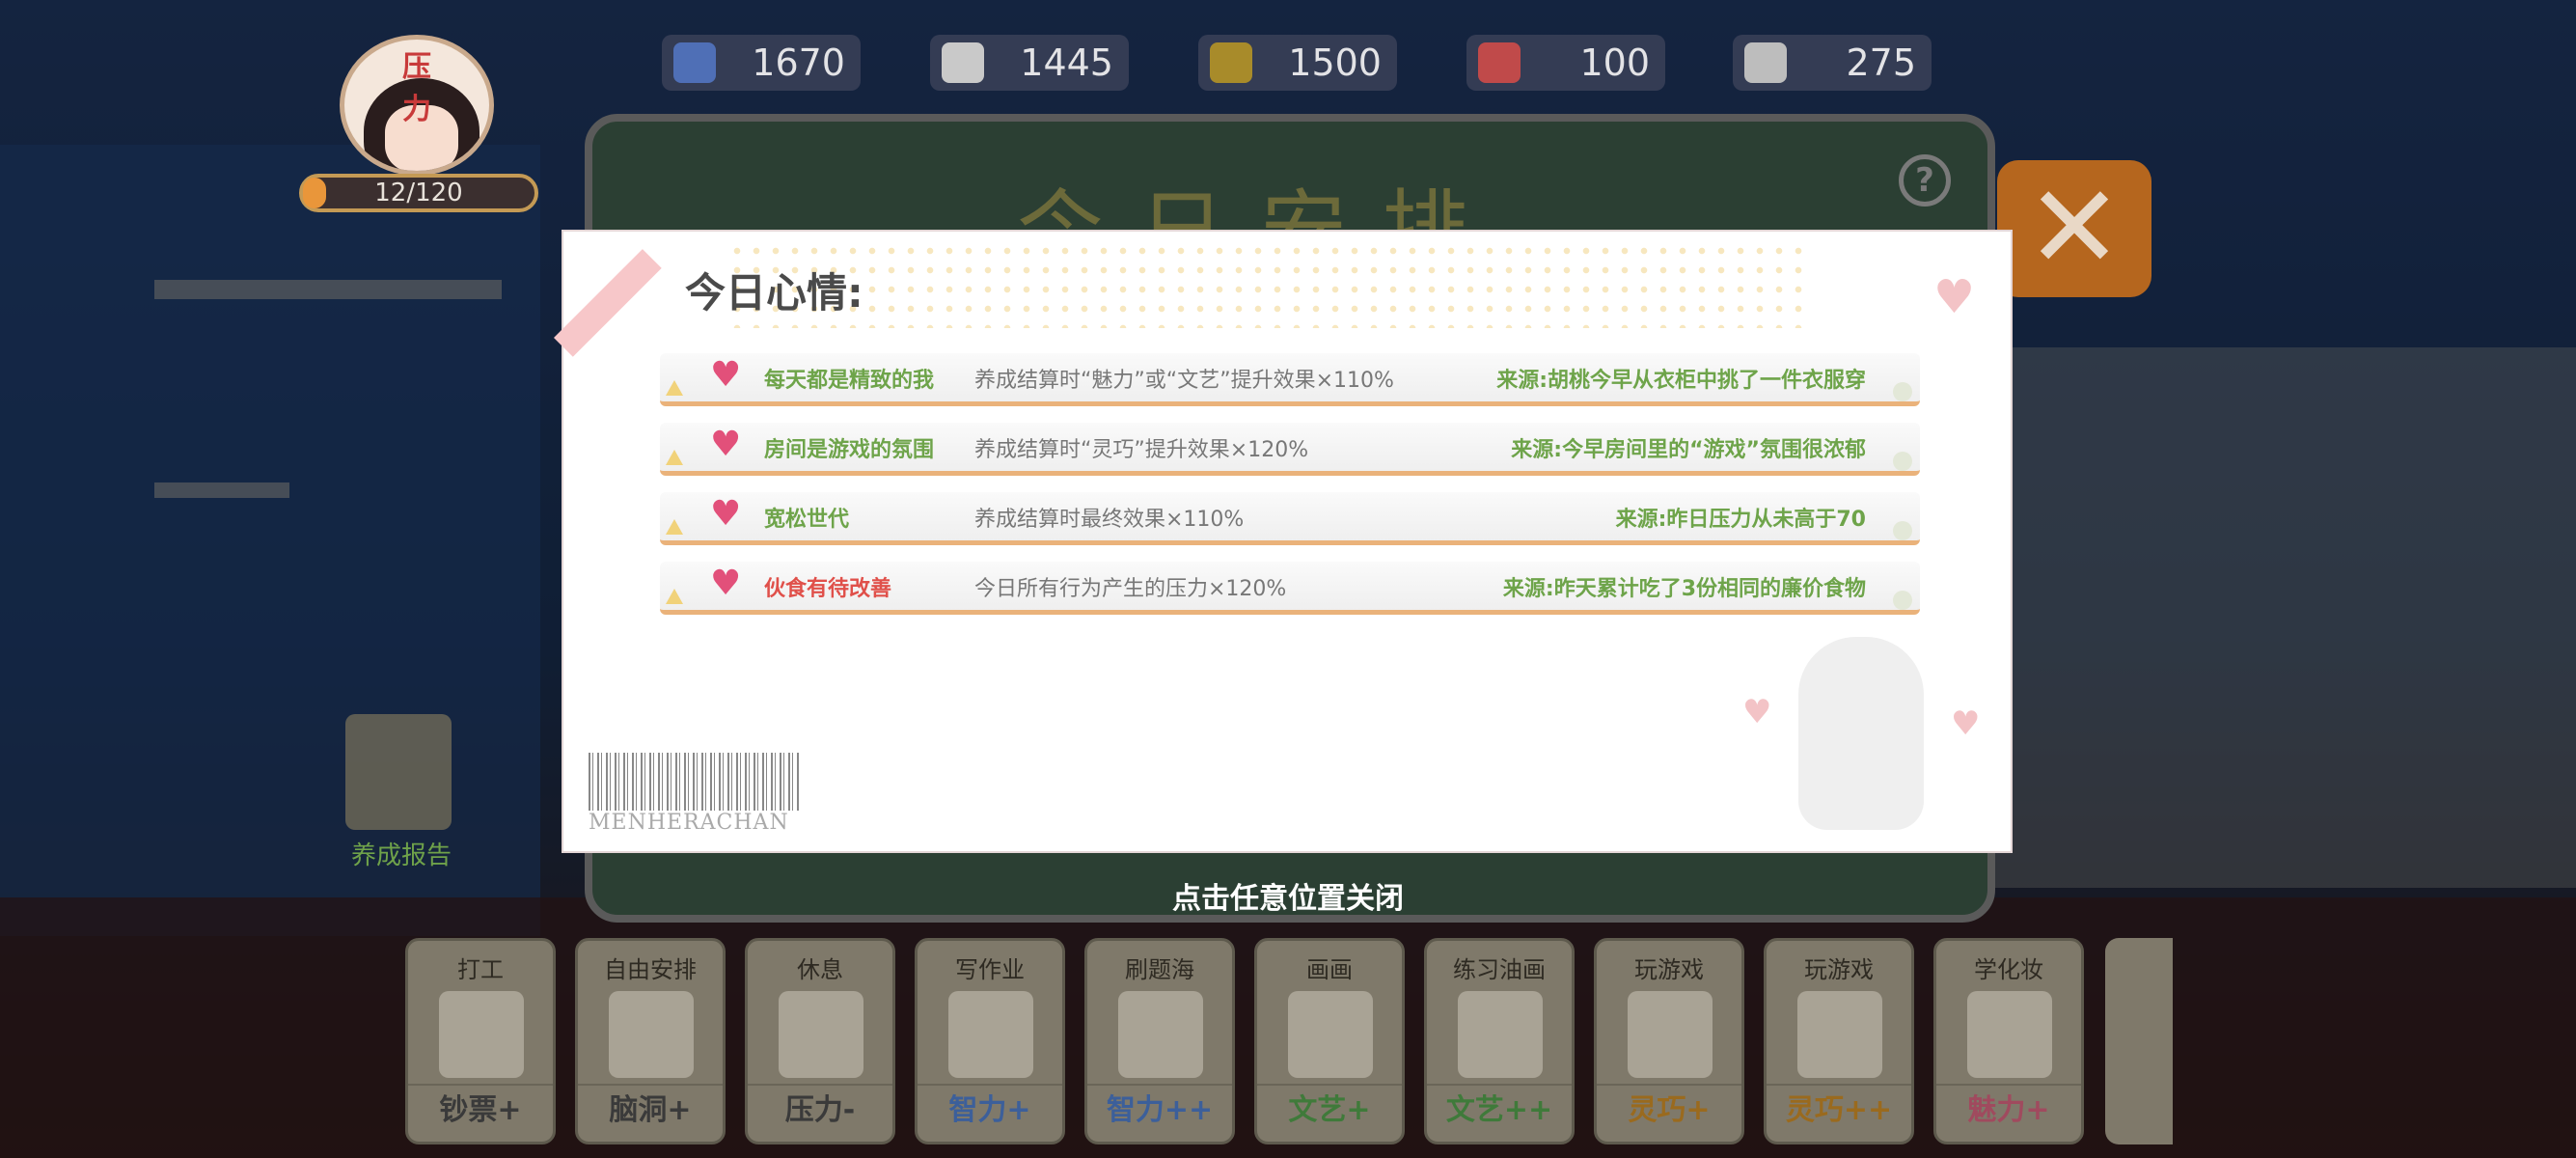 Image resolution: width=2576 pixels, height=1158 pixels. I want to click on mood-name: 宽松世代, so click(807, 520).